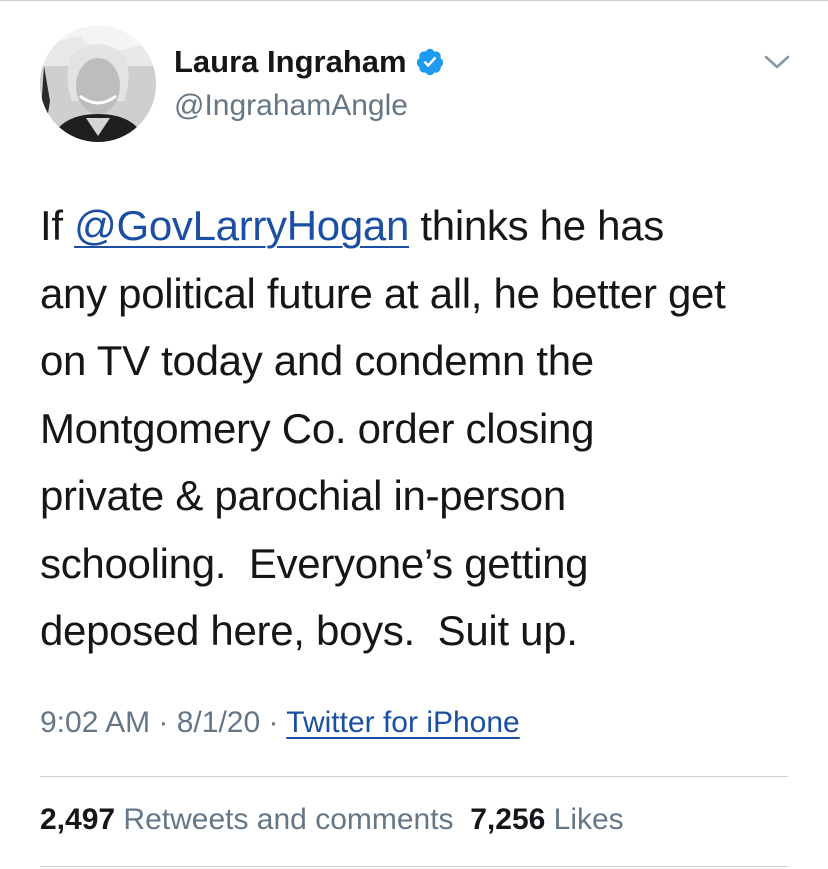 This screenshot has height=869, width=828. What do you see at coordinates (284, 819) in the screenshot?
I see `retweets-label: Retweets and comments` at bounding box center [284, 819].